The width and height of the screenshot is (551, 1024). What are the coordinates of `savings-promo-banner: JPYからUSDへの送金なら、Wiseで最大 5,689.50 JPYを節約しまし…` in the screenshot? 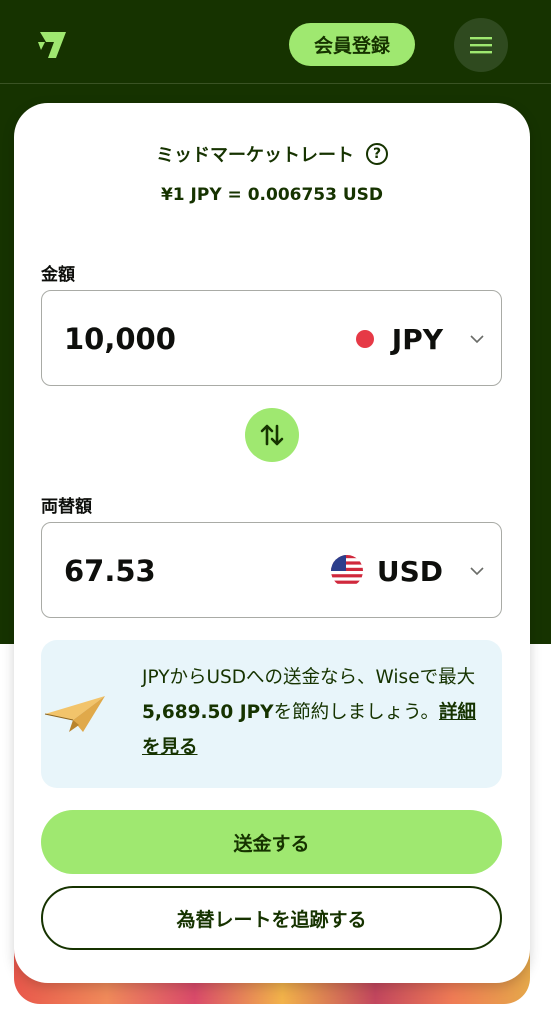 It's located at (271, 714).